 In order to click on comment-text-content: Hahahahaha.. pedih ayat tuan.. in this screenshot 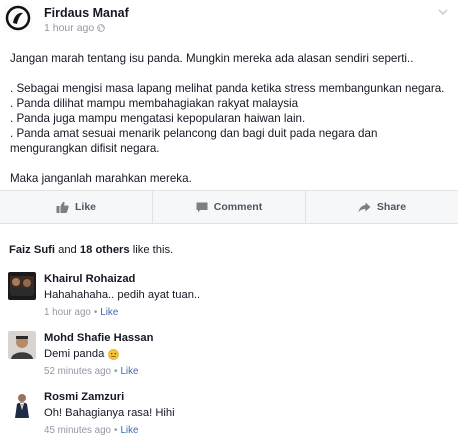, I will do `click(122, 295)`.